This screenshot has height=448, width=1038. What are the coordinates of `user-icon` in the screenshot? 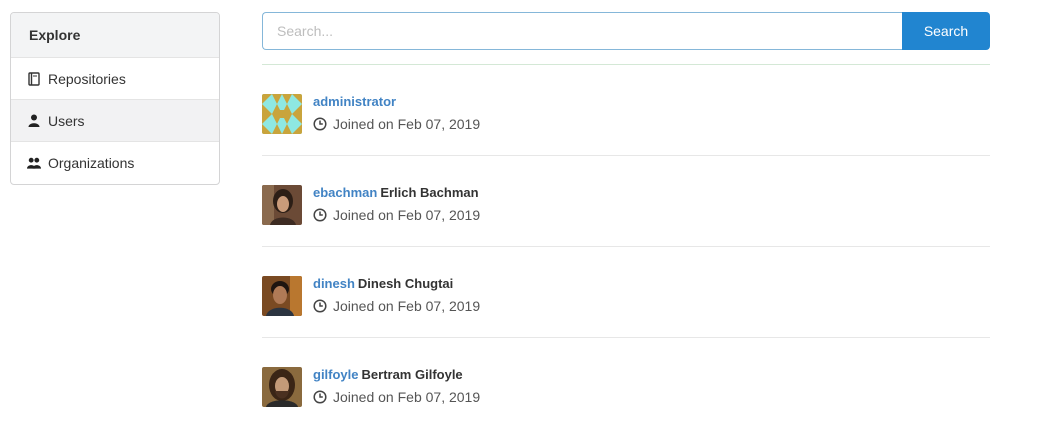 It's located at (34, 121).